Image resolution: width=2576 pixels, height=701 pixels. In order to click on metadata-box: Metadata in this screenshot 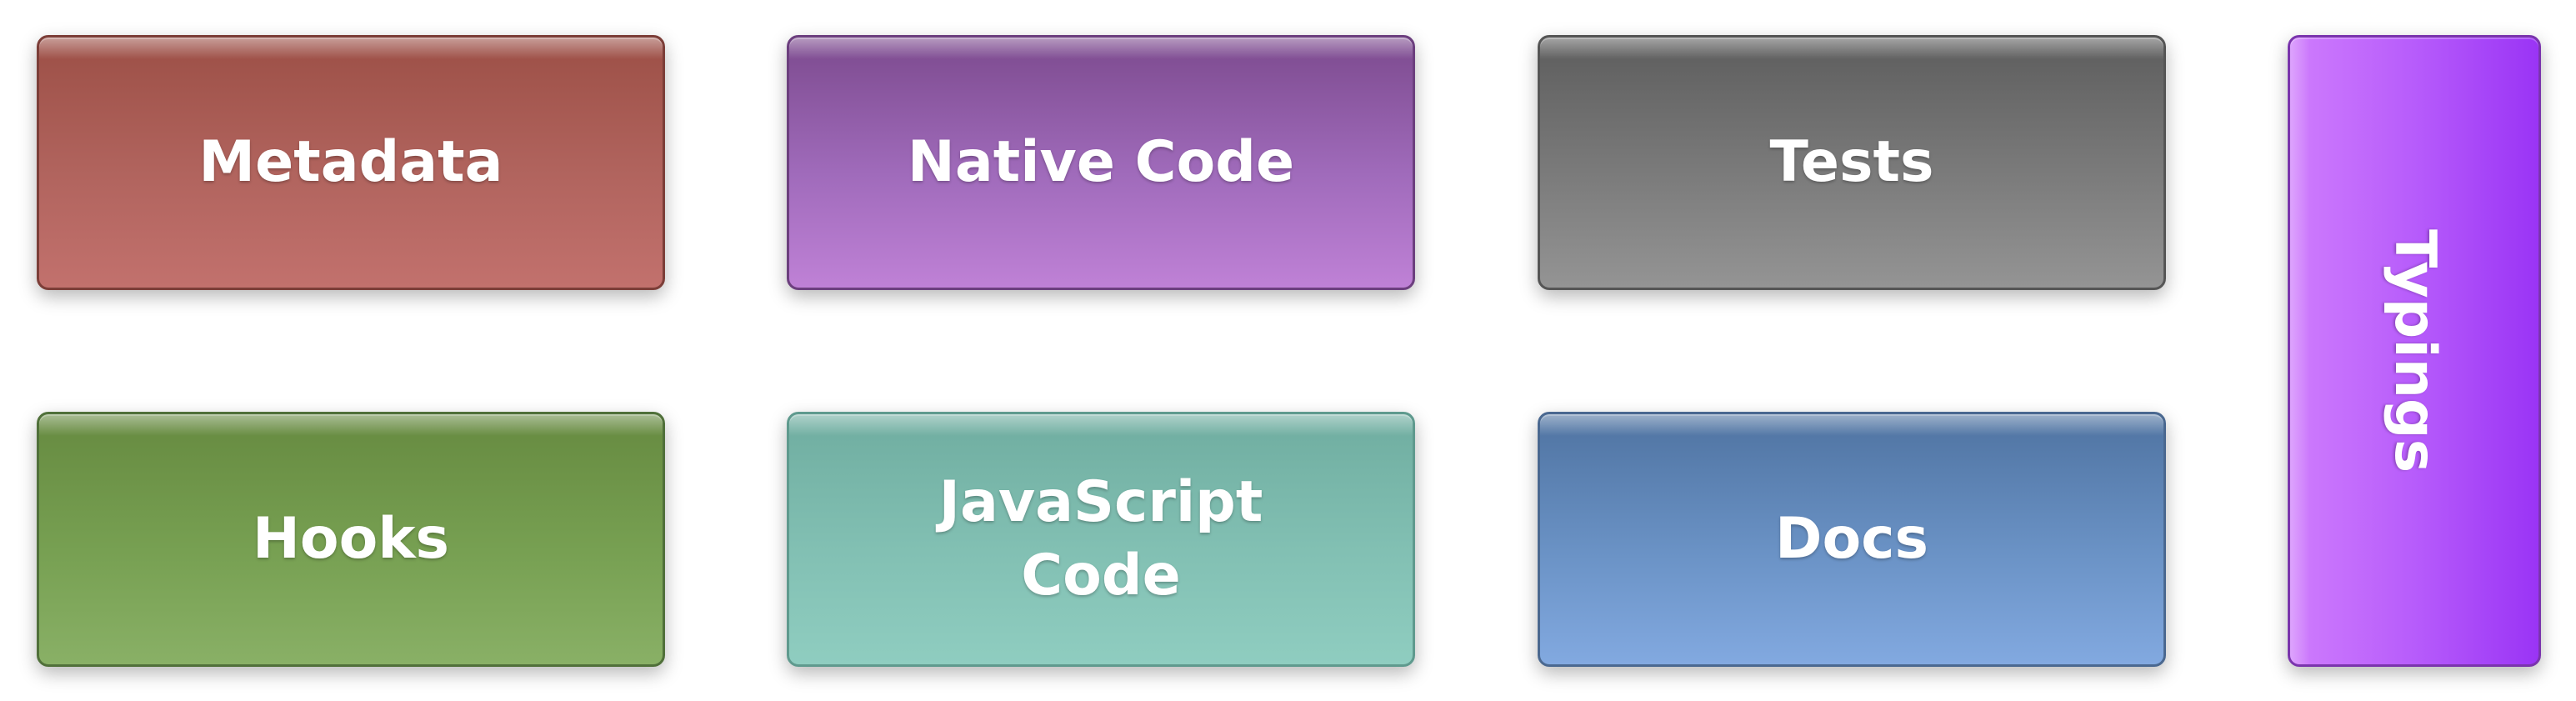, I will do `click(351, 162)`.